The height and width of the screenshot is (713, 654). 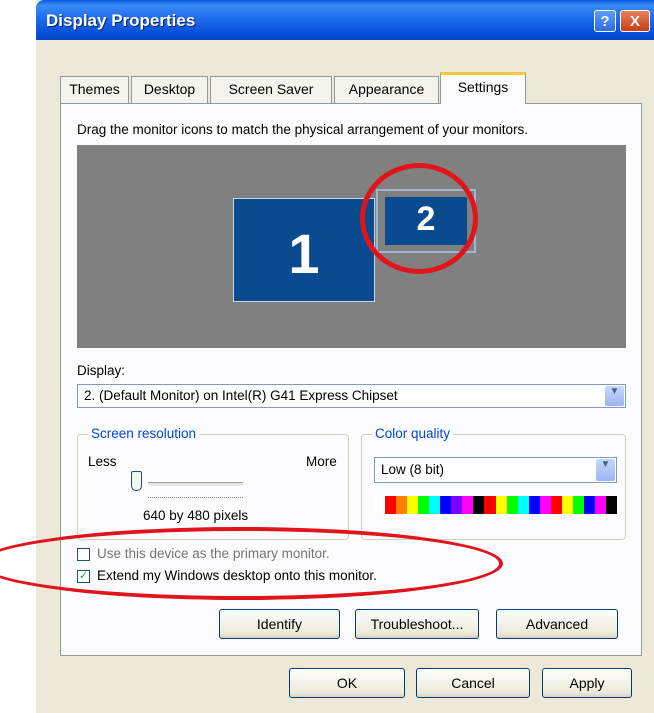 I want to click on tab-screen-saver: Screen Saver, so click(x=271, y=89).